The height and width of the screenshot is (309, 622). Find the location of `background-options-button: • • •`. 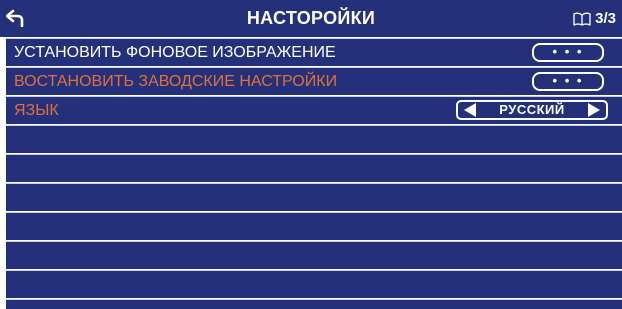

background-options-button: • • • is located at coordinates (568, 52).